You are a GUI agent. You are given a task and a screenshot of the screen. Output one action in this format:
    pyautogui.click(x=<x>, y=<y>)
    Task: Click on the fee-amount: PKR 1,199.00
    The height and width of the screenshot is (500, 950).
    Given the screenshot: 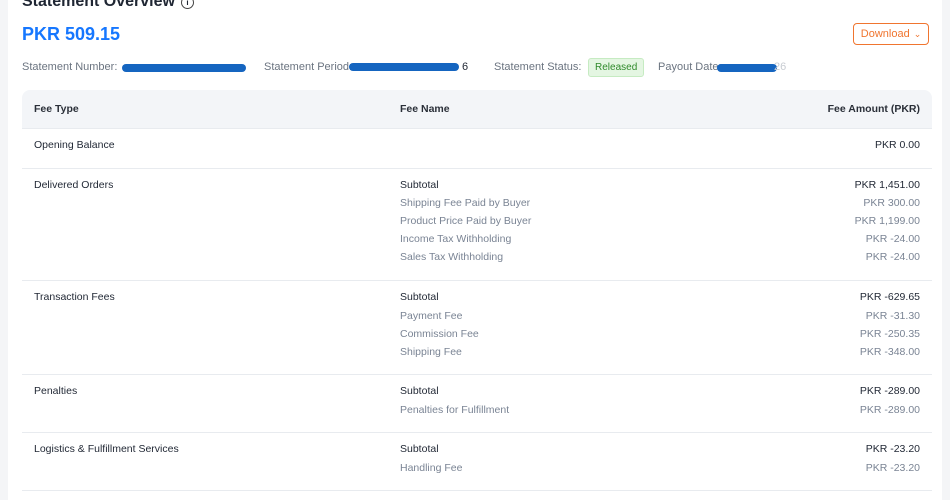 What is the action you would take?
    pyautogui.click(x=887, y=221)
    